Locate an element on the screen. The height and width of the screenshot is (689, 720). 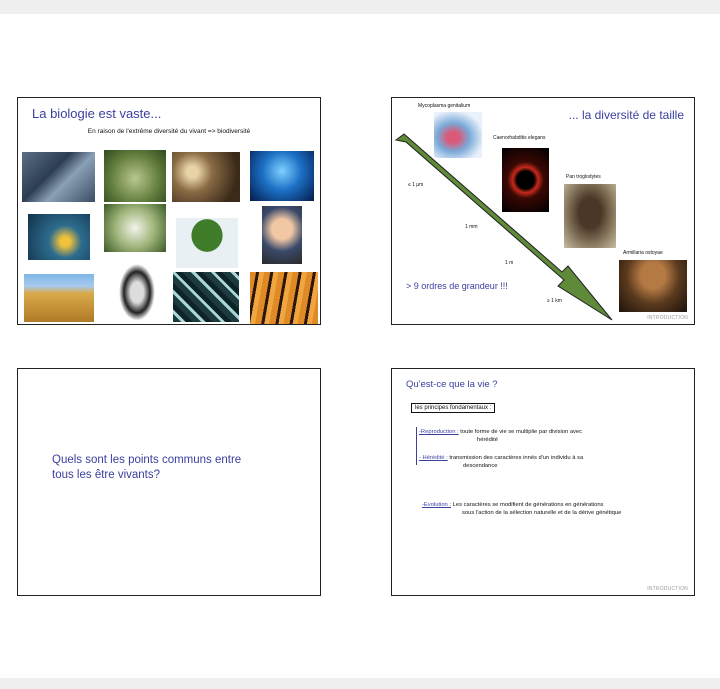
frog-photo is located at coordinates (135, 176).